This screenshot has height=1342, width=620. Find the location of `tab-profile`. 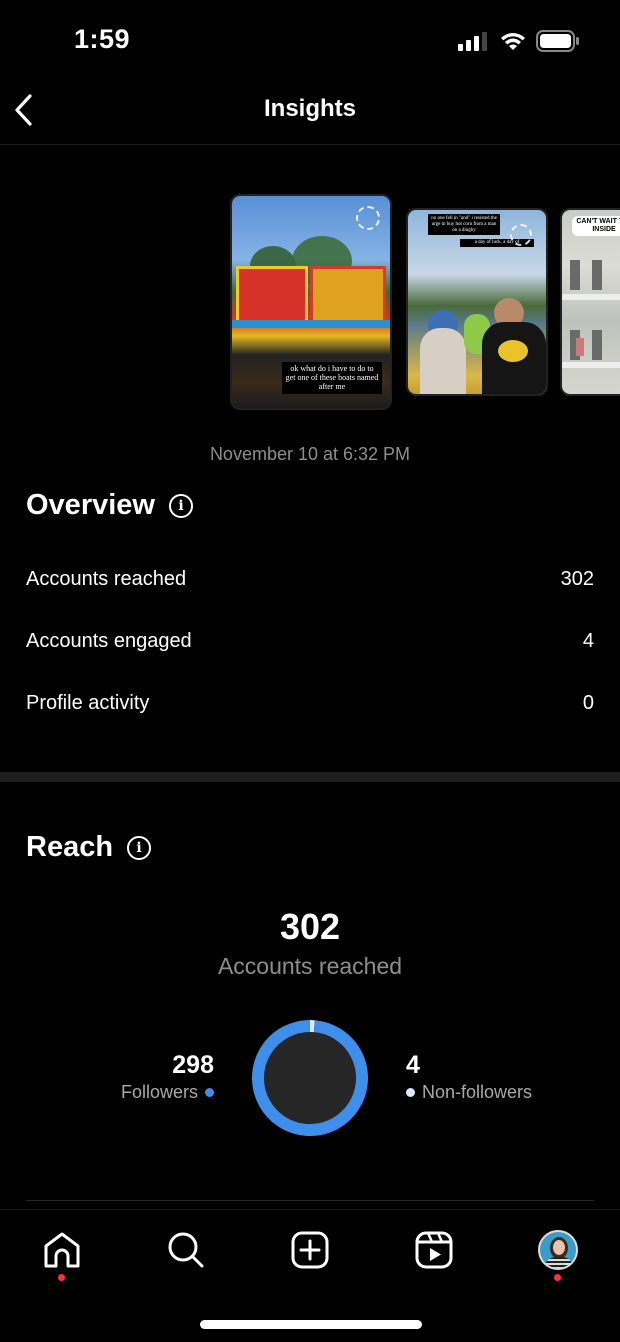

tab-profile is located at coordinates (558, 1250).